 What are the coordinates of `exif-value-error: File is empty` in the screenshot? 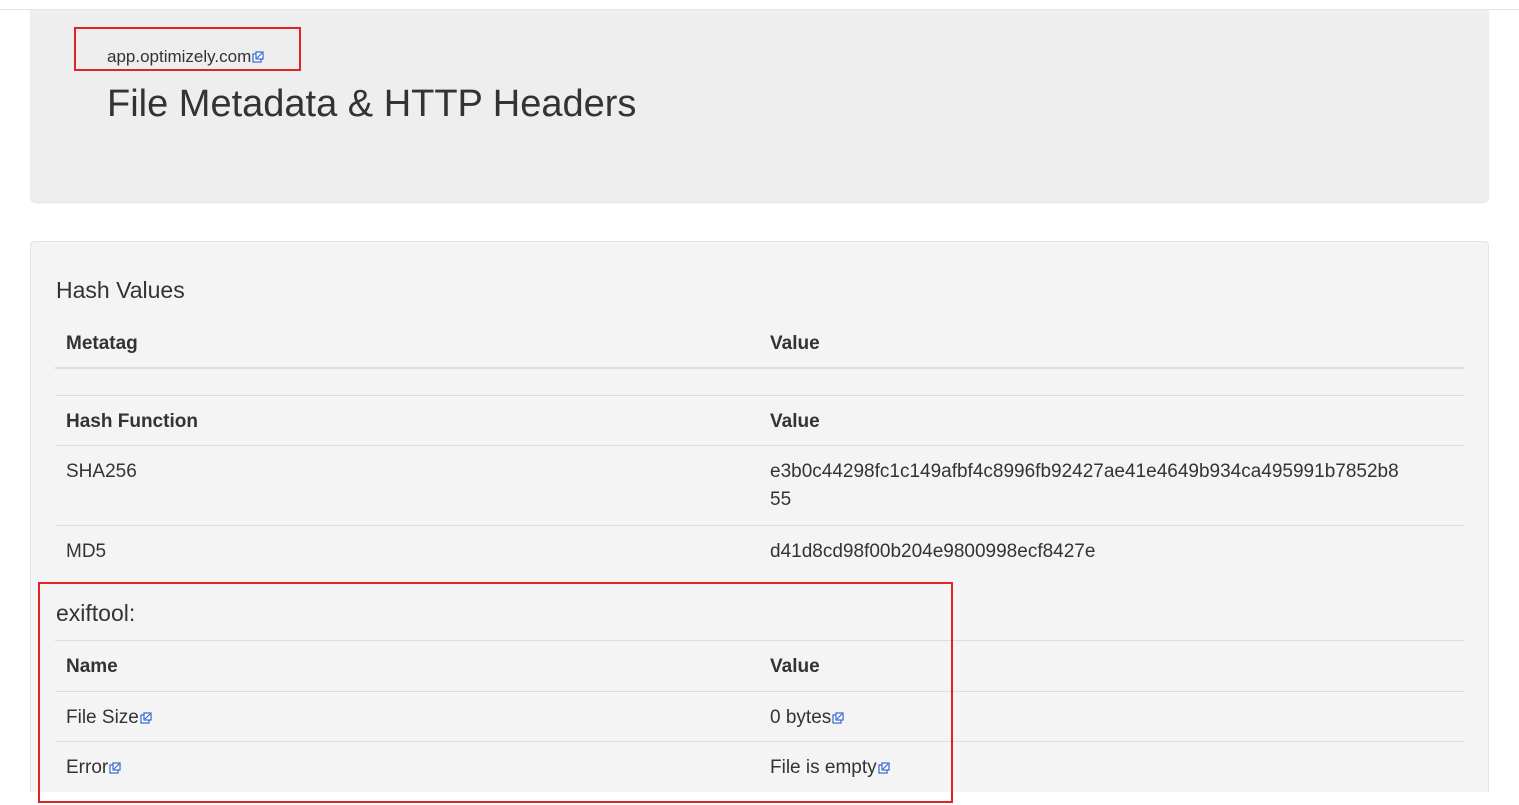 It's located at (830, 768).